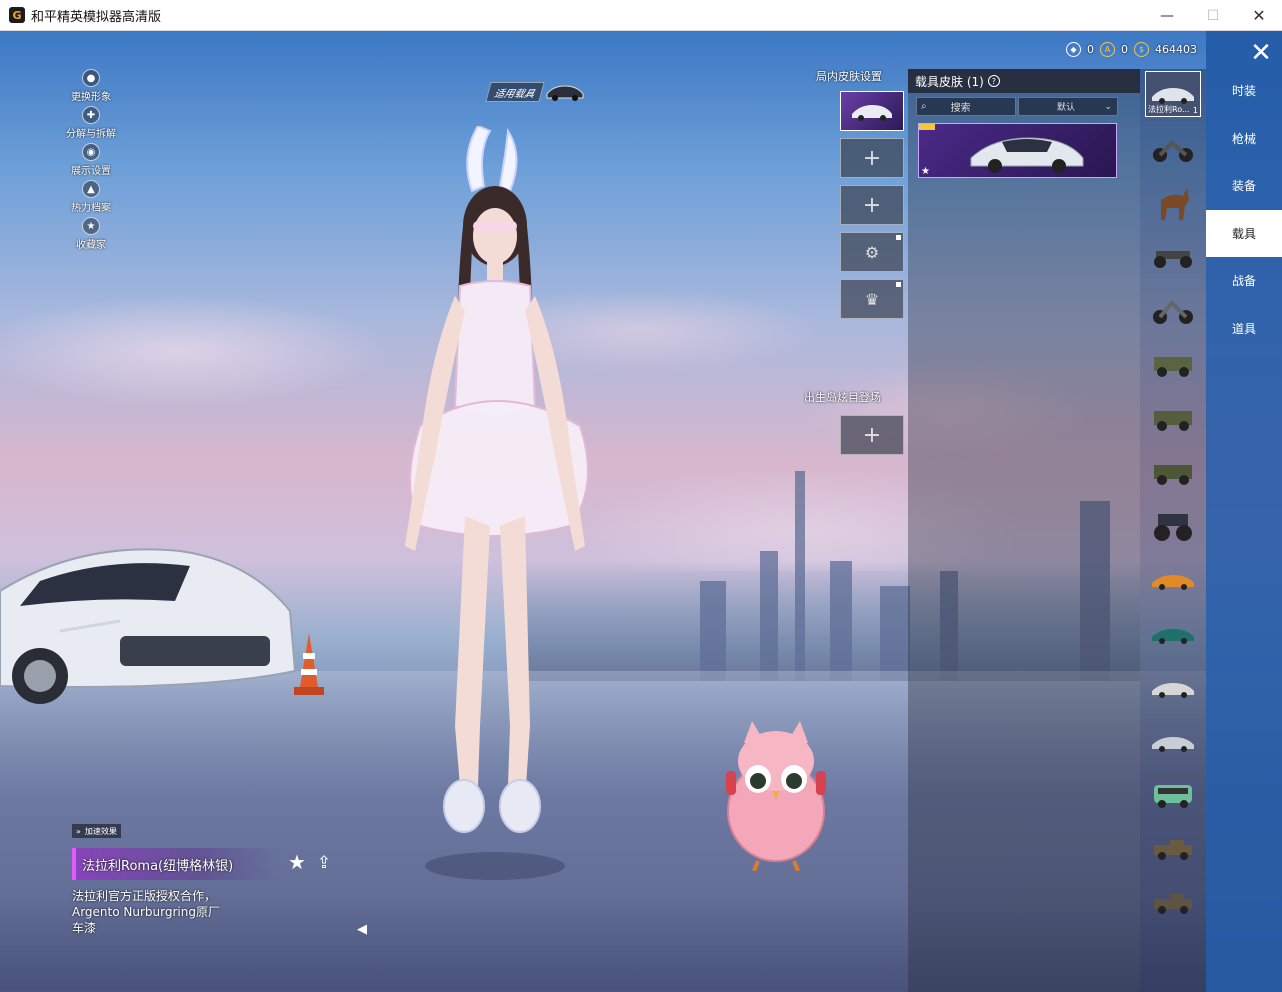  I want to click on coupon-icon: A, so click(1107, 49).